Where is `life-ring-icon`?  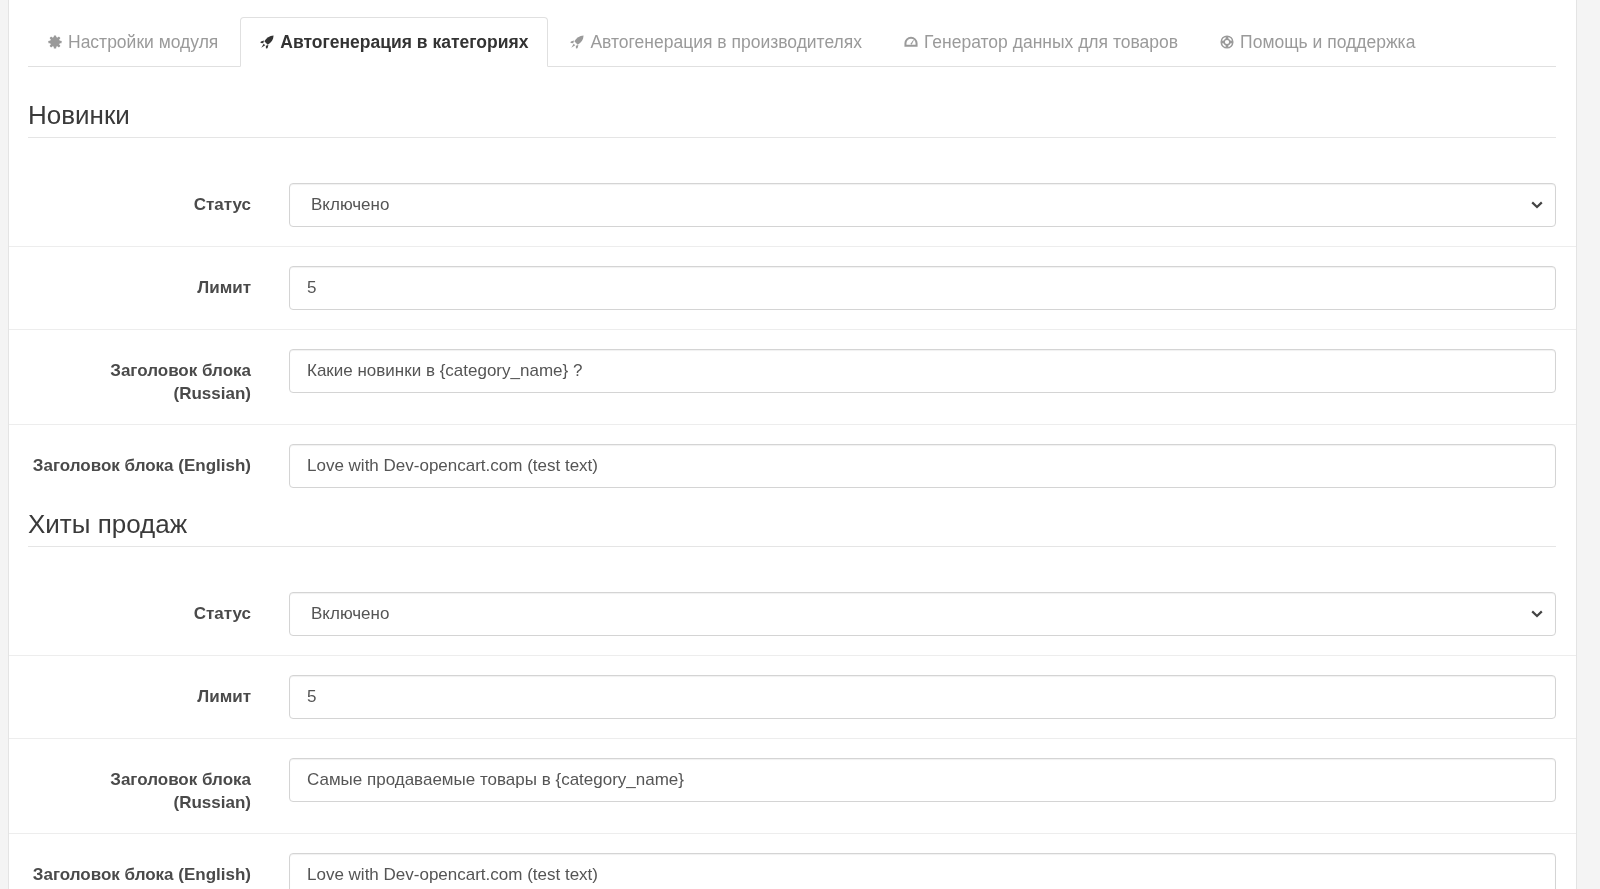 life-ring-icon is located at coordinates (1227, 42).